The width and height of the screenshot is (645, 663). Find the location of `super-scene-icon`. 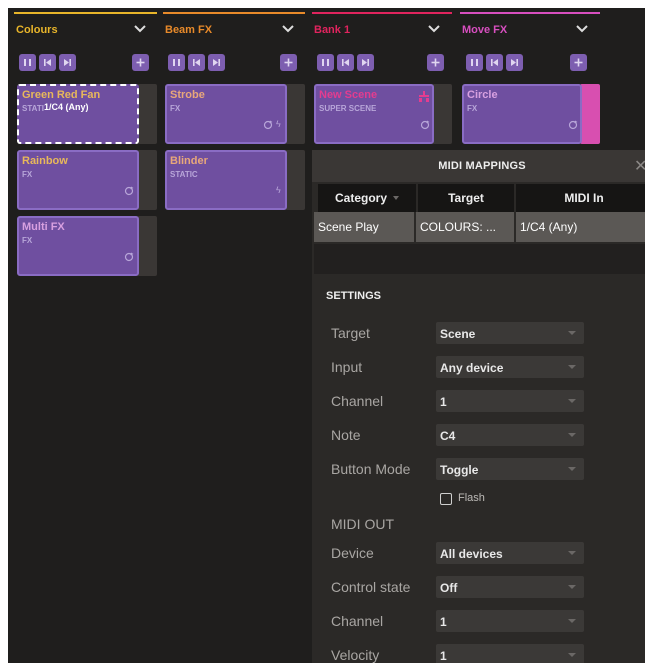

super-scene-icon is located at coordinates (424, 96).